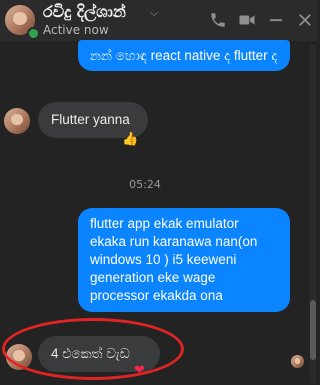  I want to click on phone-icon, so click(218, 20).